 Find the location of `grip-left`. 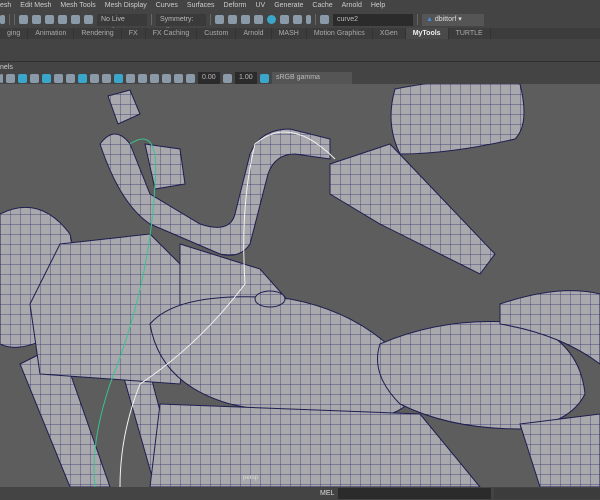

grip-left is located at coordinates (165, 166).